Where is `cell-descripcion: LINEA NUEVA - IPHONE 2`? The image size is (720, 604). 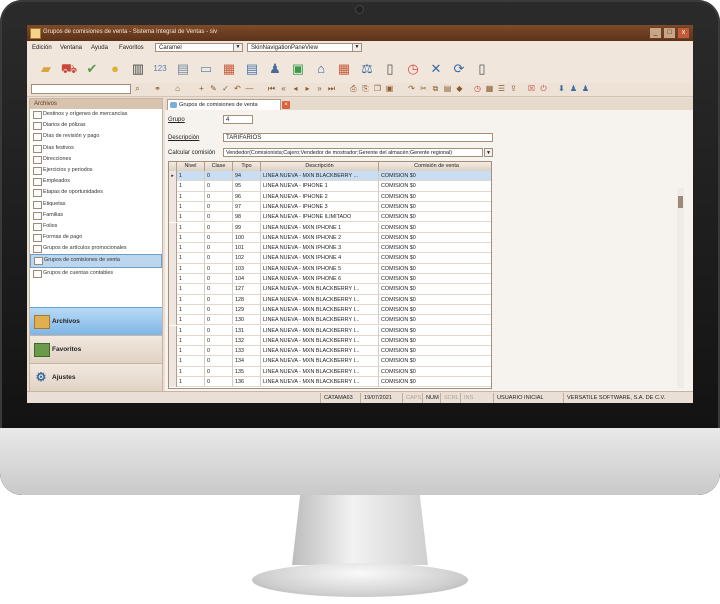
cell-descripcion: LINEA NUEVA - IPHONE 2 is located at coordinates (320, 196).